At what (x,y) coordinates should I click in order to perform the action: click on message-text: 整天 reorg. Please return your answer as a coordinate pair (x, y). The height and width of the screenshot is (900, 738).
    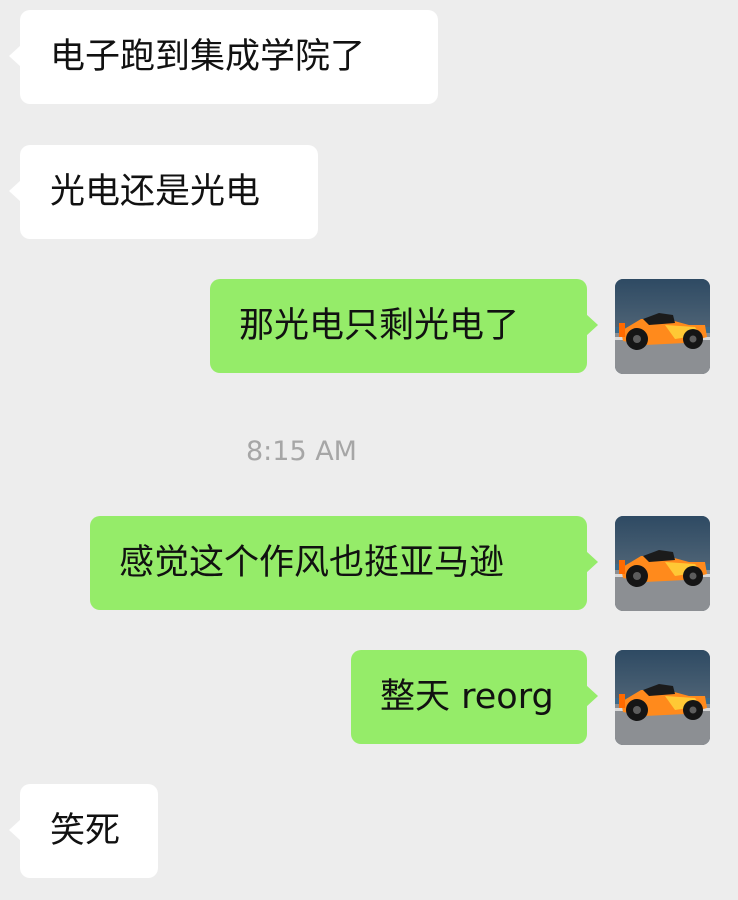
    Looking at the image, I should click on (467, 697).